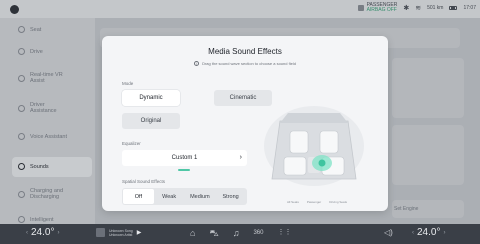  I want to click on spatial-option-weak: Weak, so click(169, 196).